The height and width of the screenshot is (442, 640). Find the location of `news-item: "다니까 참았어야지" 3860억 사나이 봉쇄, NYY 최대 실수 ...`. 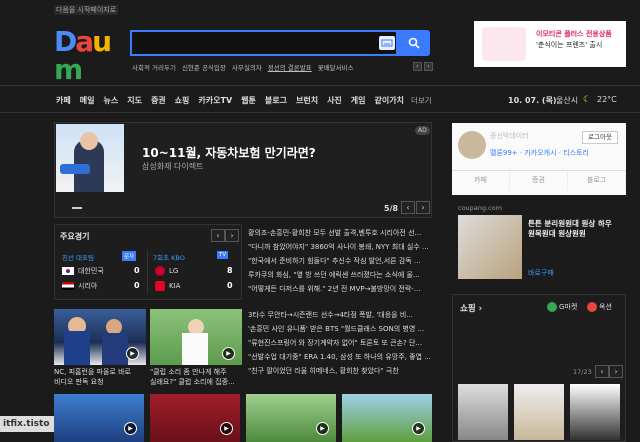

news-item: "다니까 참았어야지" 3860억 사나이 봉쇄, NYY 최대 실수 ... is located at coordinates (341, 247).